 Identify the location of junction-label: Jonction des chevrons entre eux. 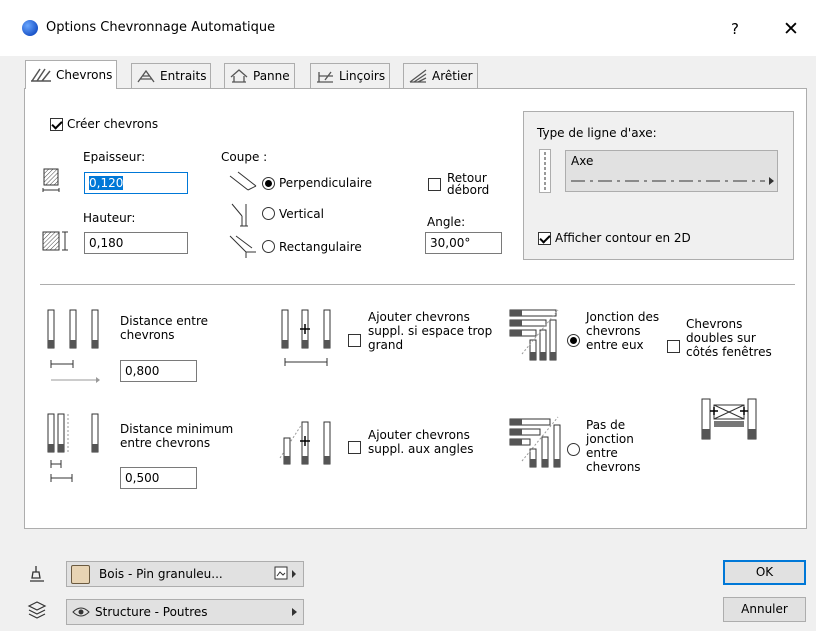
(623, 331).